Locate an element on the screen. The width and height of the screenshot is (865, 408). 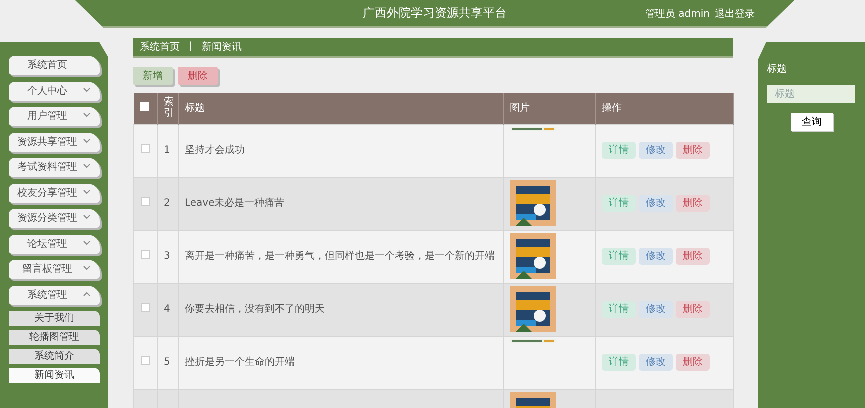
news-title: 你要去相信，没有到不了的明天 is located at coordinates (255, 309).